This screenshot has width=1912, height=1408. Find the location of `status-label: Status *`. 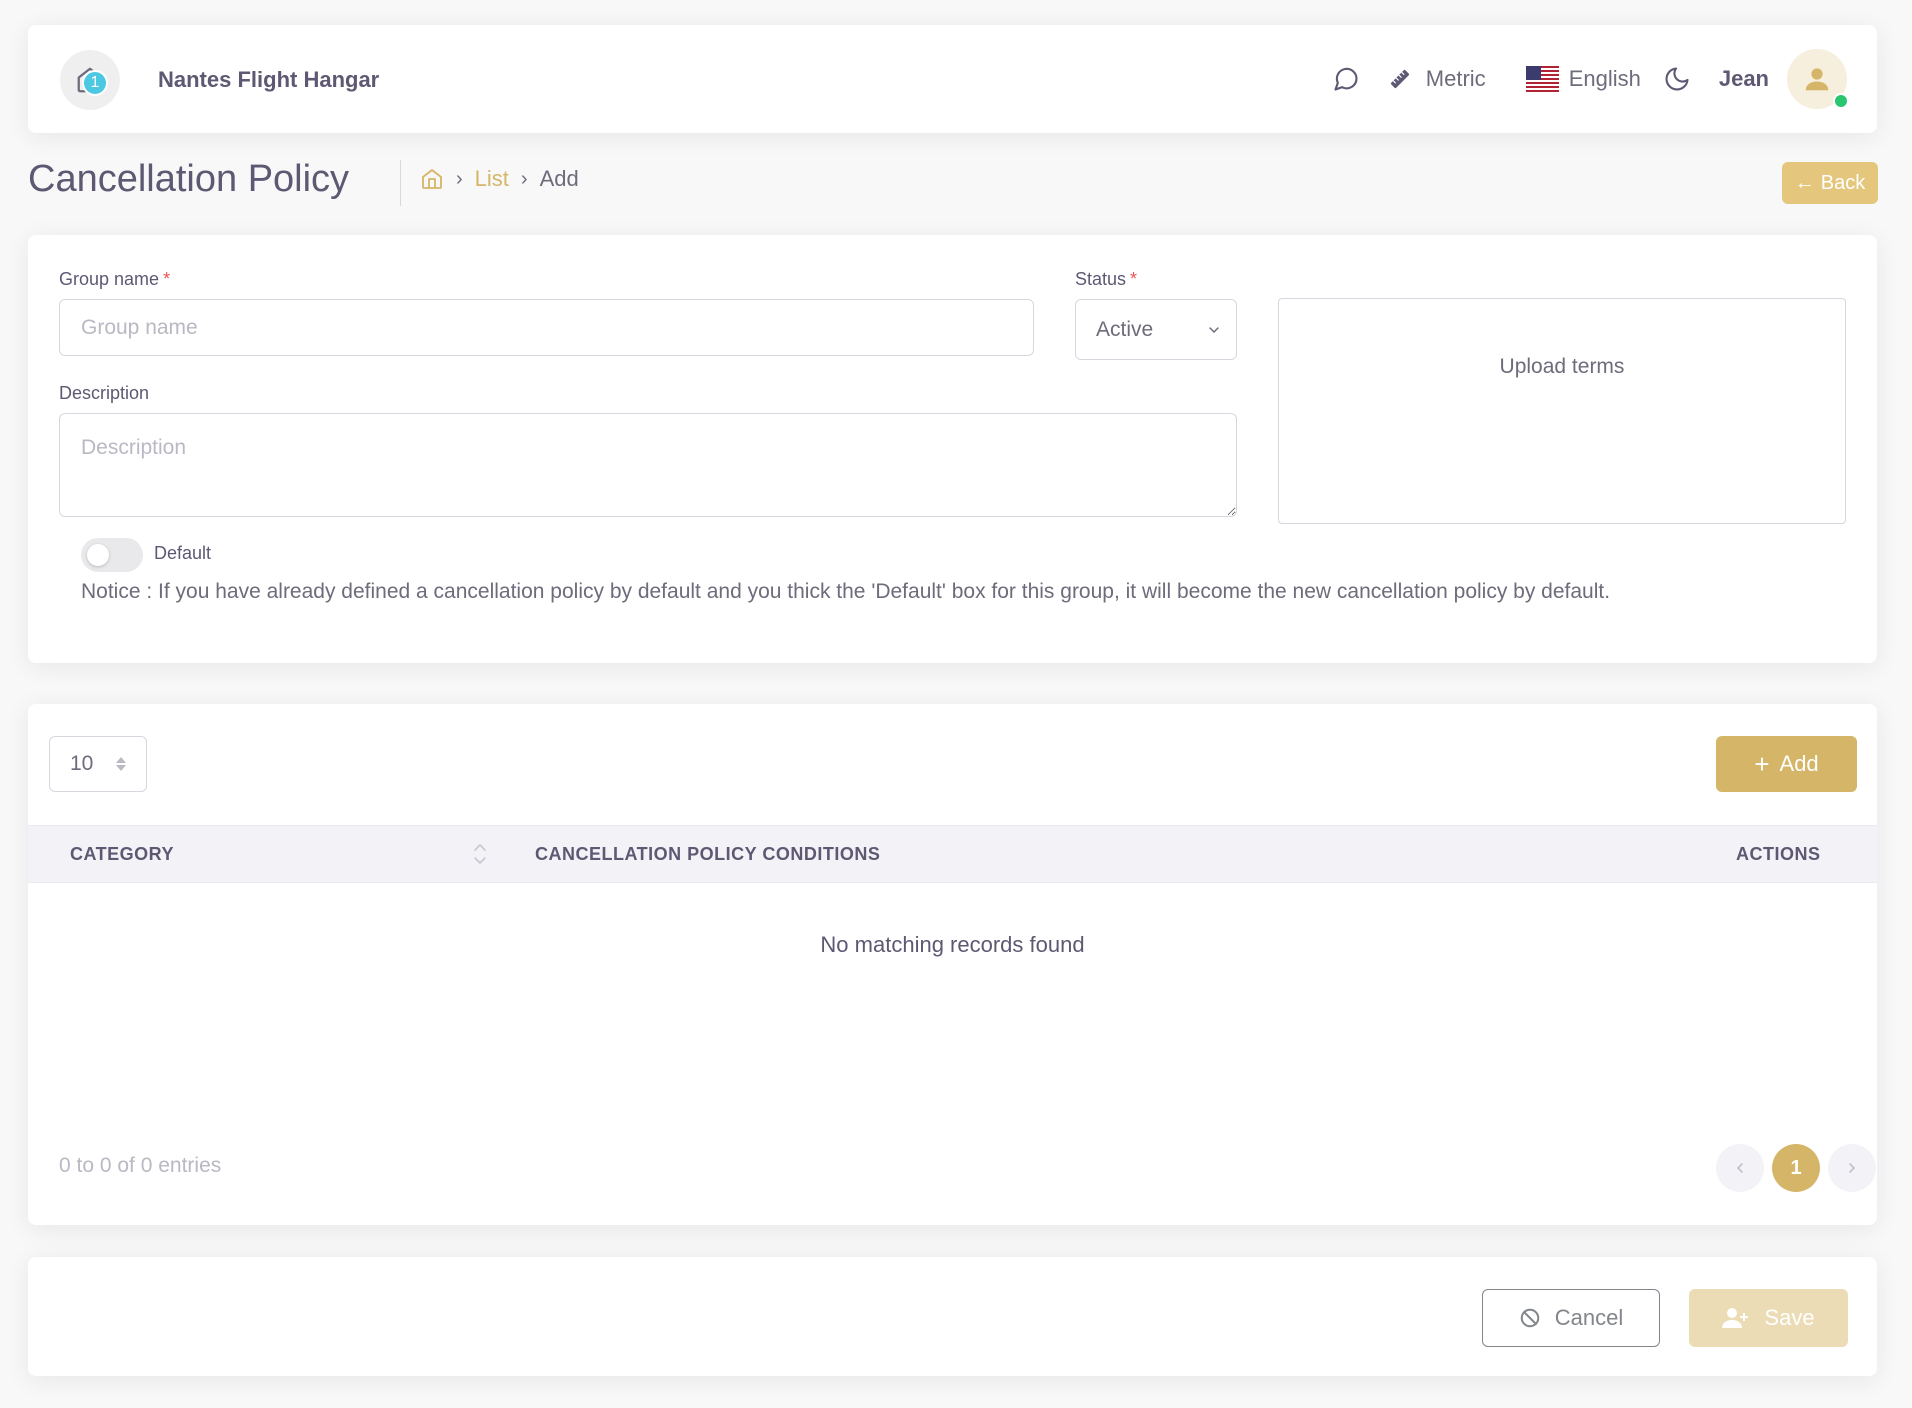

status-label: Status * is located at coordinates (1106, 279).